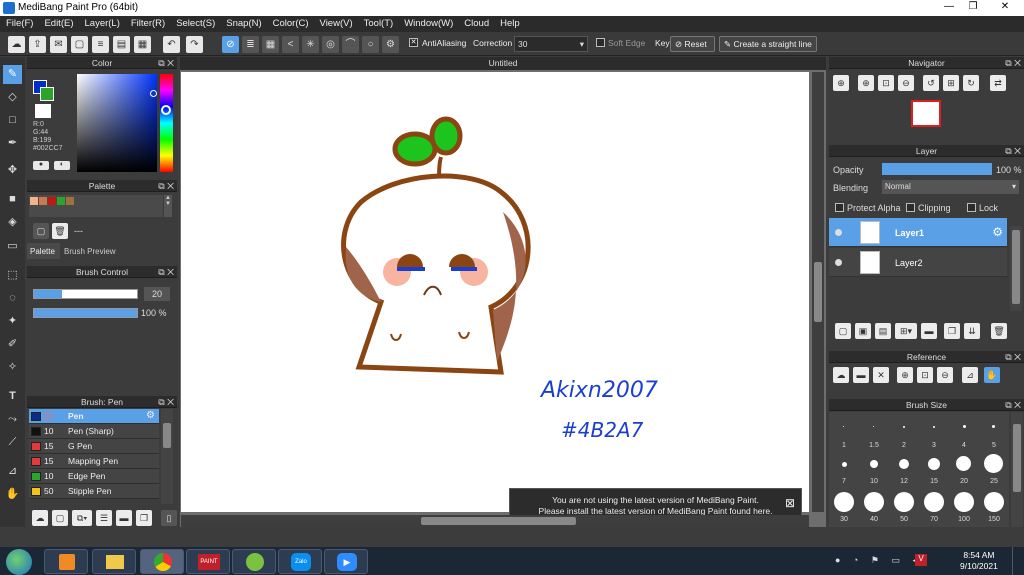 The image size is (1024, 575). Describe the element at coordinates (121, 44) in the screenshot. I see `layers-icon: ▤` at that location.